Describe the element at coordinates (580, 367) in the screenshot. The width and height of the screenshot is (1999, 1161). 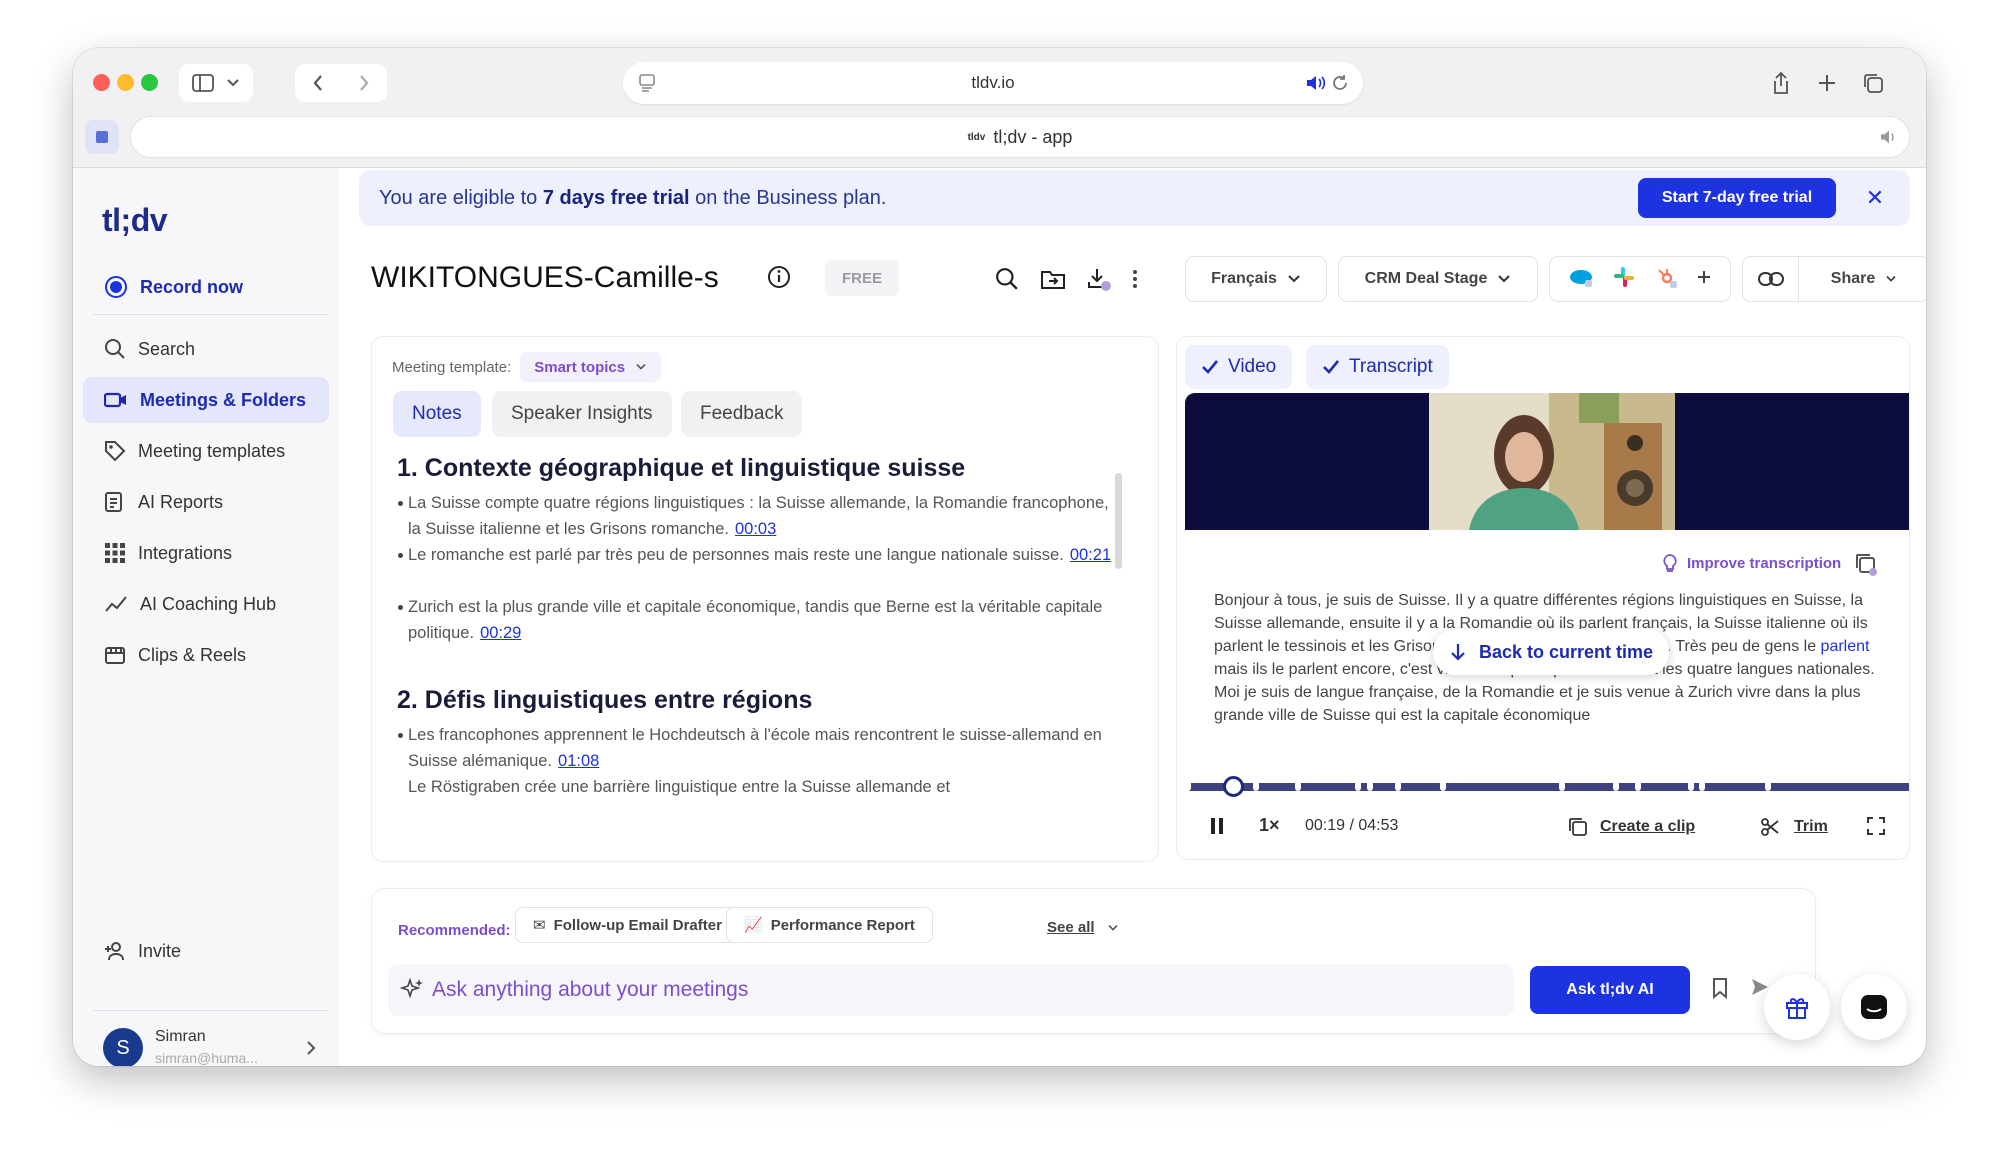
I see `template-value: Smart topics` at that location.